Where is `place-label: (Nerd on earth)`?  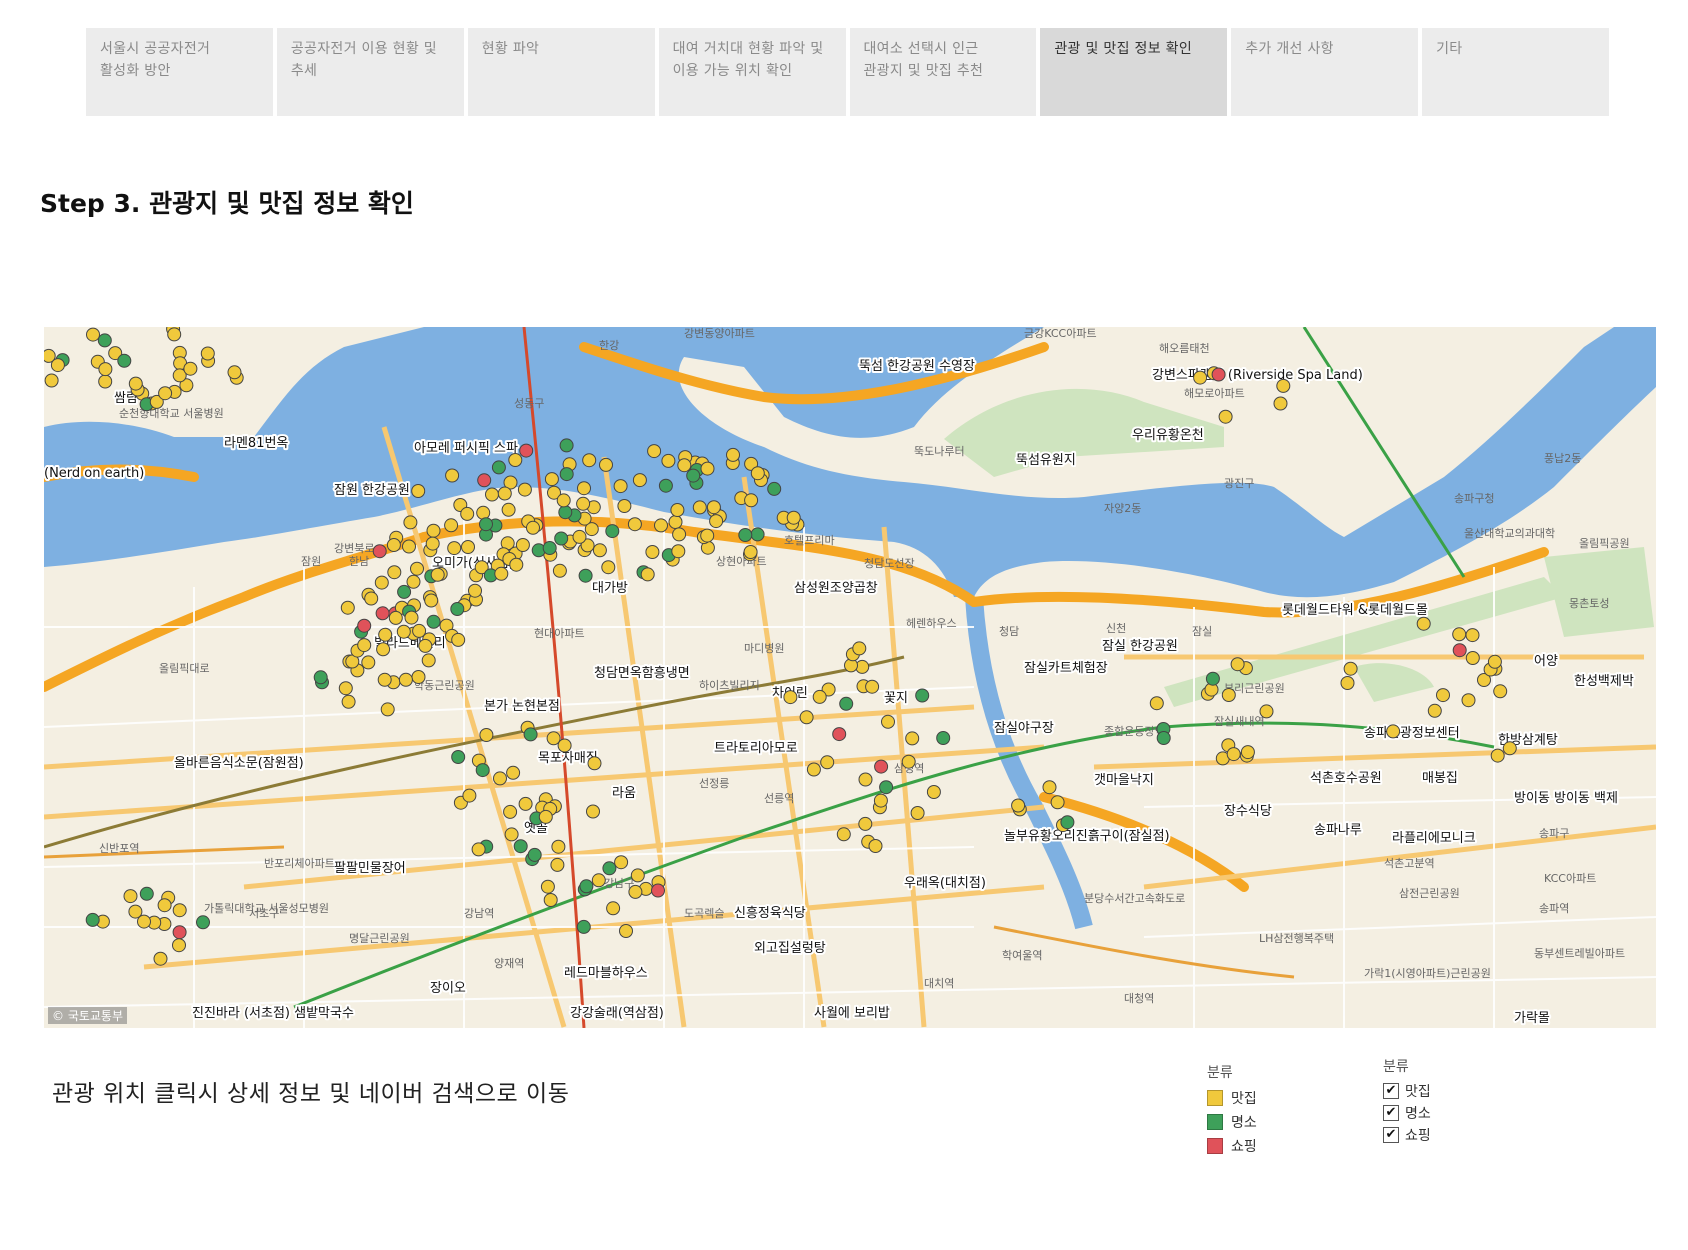
place-label: (Nerd on earth) is located at coordinates (94, 473).